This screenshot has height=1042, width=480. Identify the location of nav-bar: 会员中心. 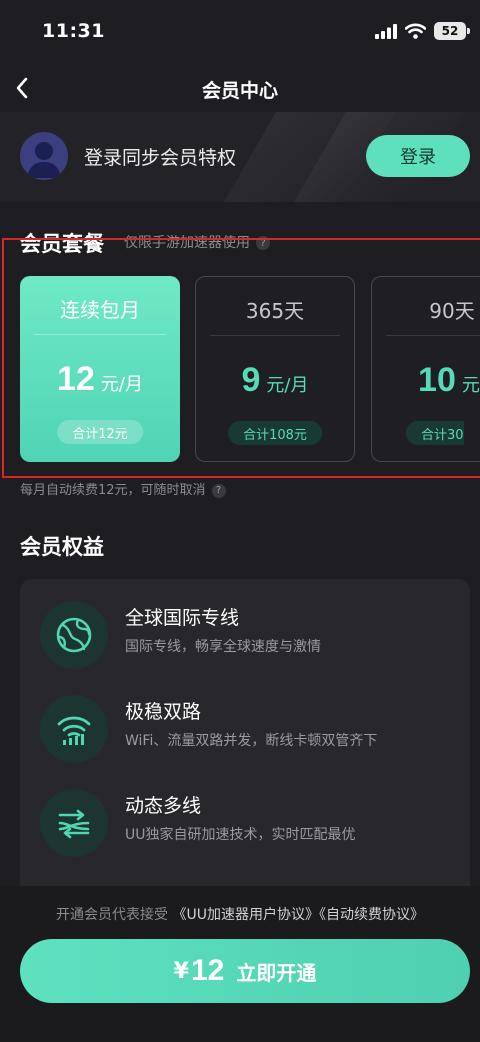
(240, 88).